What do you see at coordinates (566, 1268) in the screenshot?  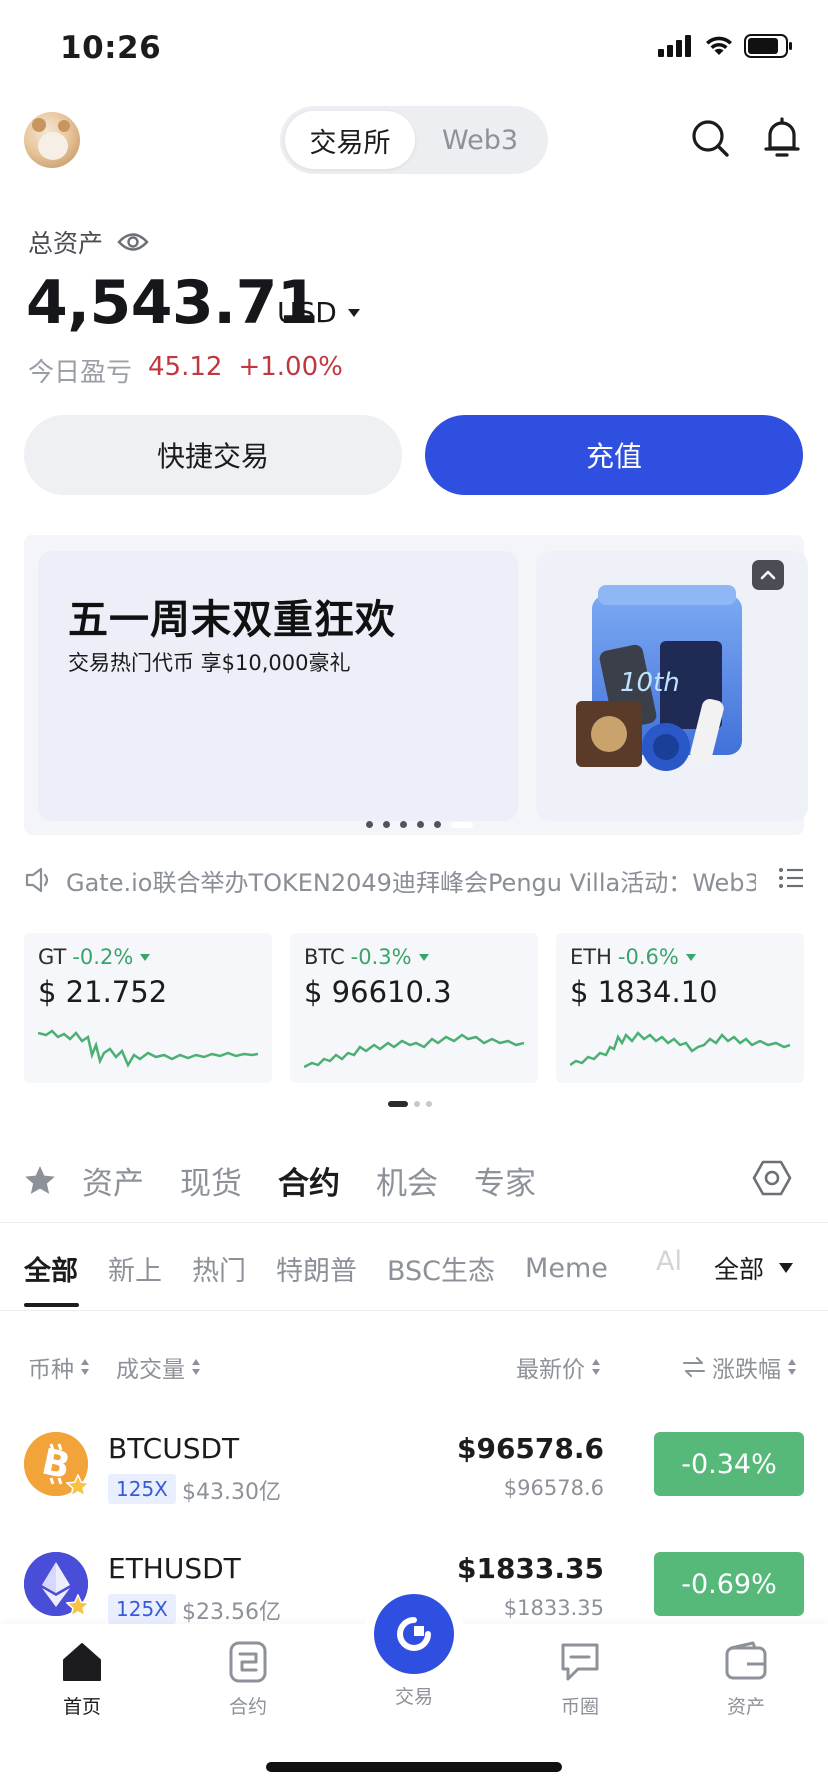 I see `subtab-meme: Meme` at bounding box center [566, 1268].